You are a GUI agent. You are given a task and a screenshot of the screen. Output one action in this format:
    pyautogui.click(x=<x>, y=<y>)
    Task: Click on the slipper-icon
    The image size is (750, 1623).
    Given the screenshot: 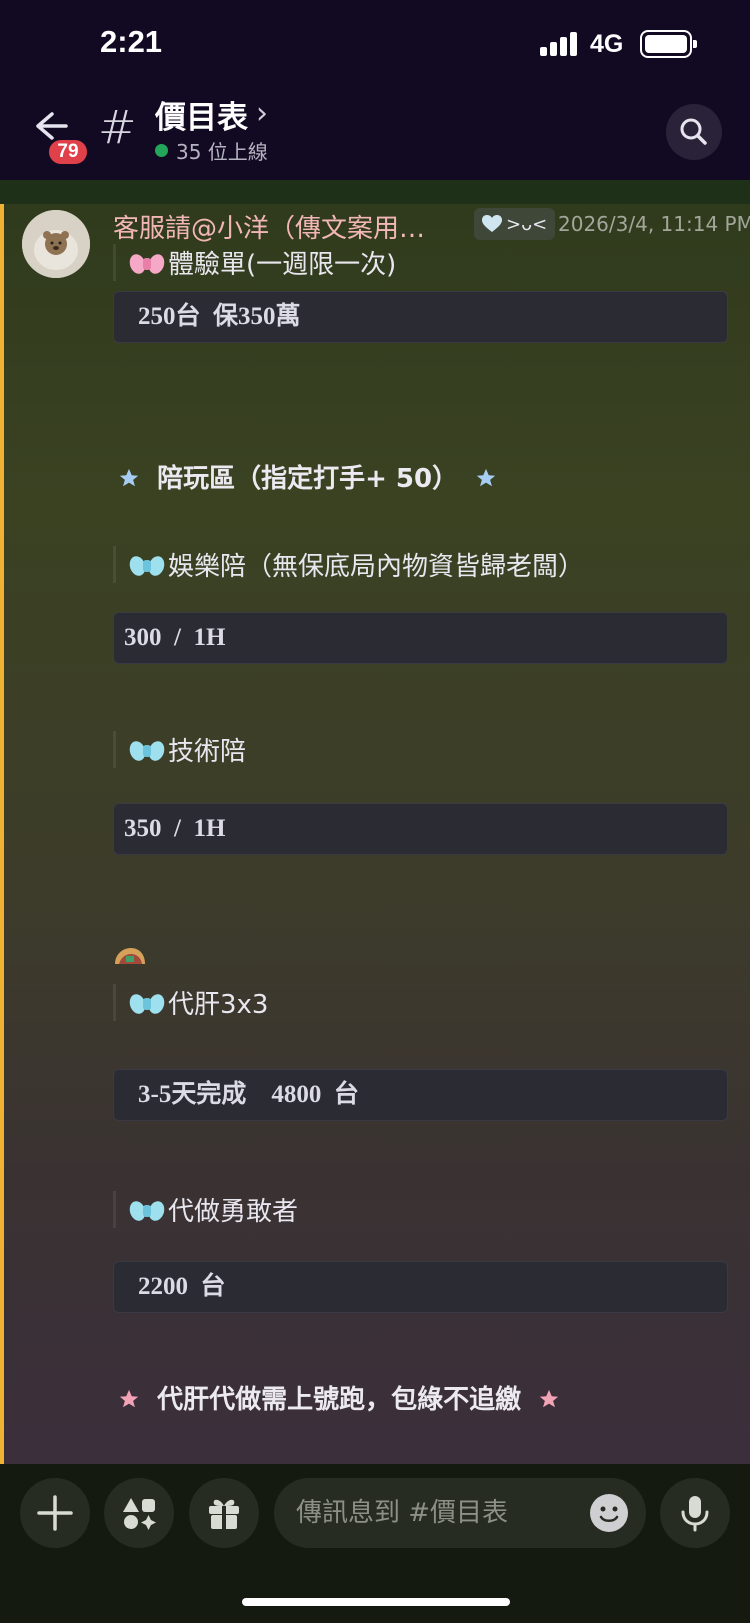 What is the action you would take?
    pyautogui.click(x=130, y=956)
    